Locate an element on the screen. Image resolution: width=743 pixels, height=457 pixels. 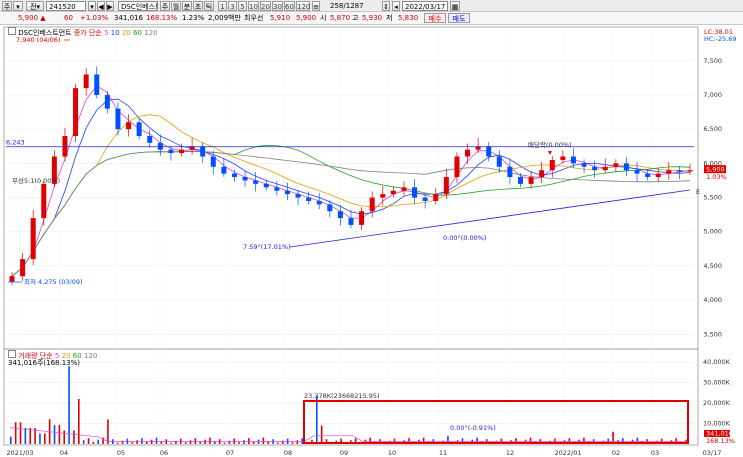
price-tick-label: 7,000 is located at coordinates (712, 95).